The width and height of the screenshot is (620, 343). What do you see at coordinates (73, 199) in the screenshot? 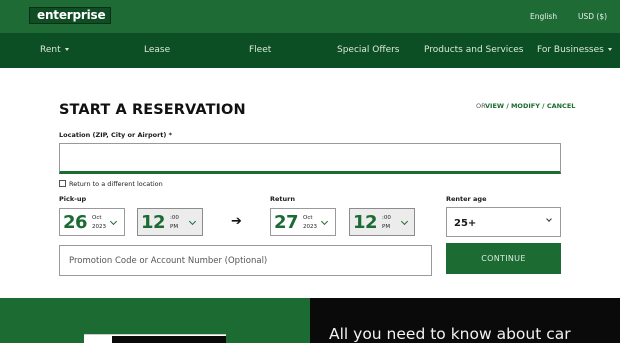
I see `pickup-label: Pick-up` at bounding box center [73, 199].